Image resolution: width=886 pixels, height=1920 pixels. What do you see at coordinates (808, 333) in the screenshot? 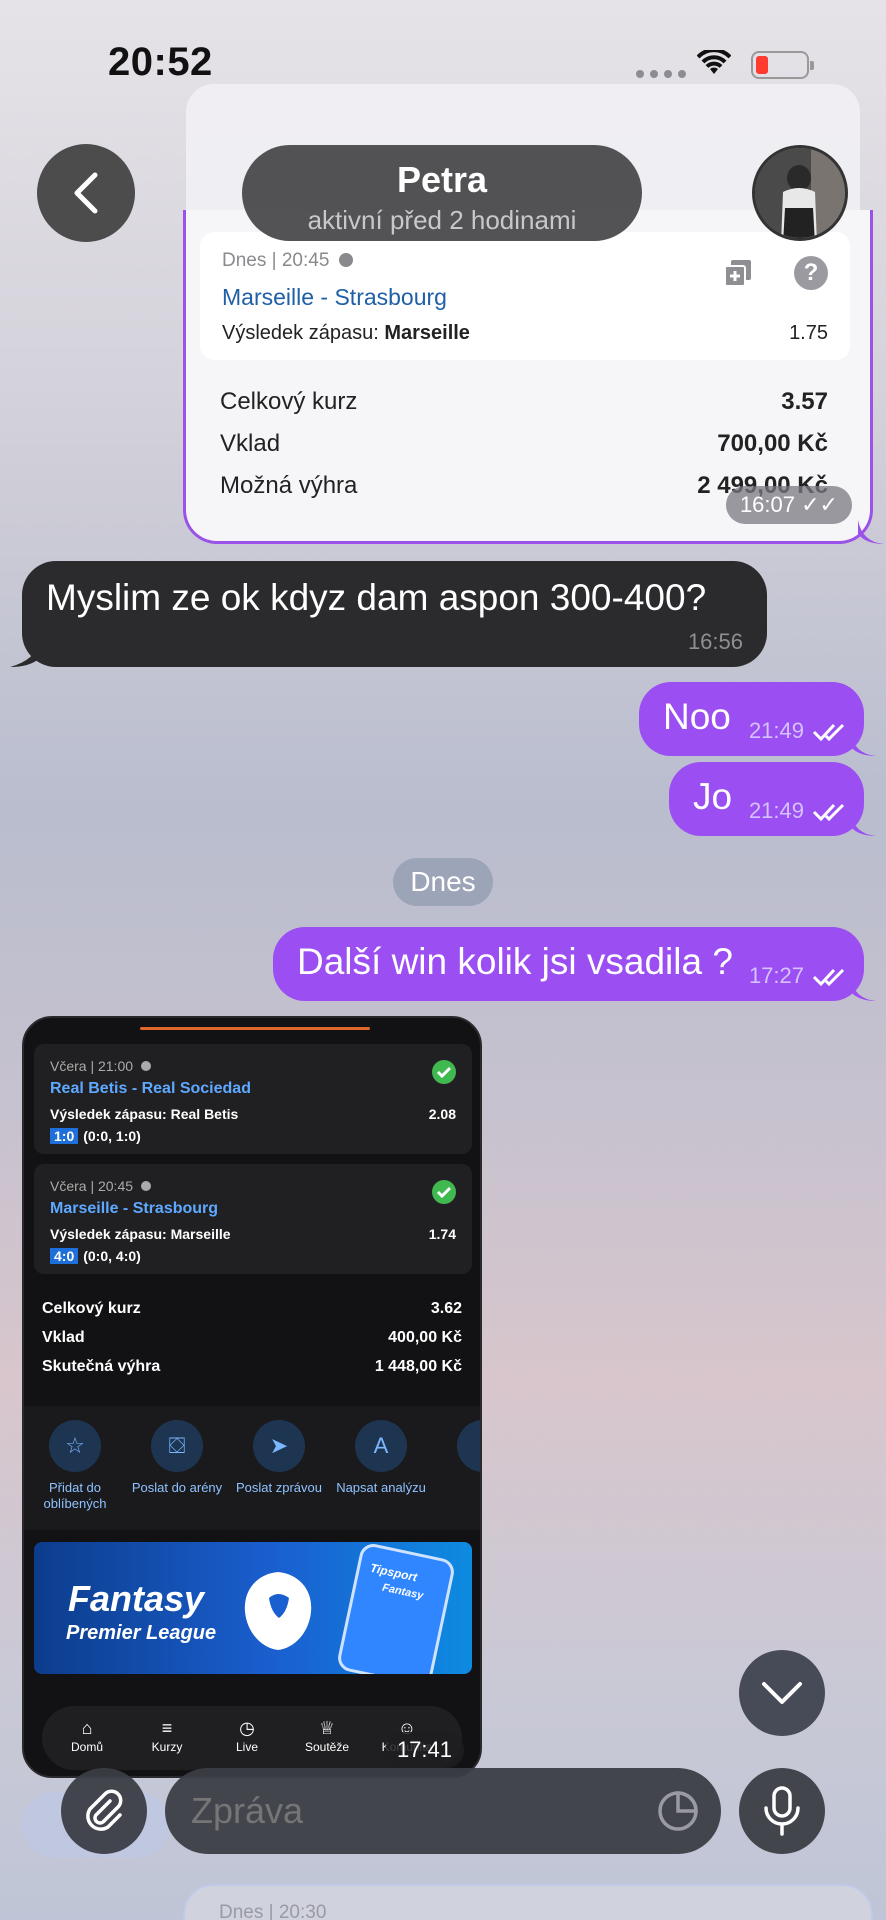
I see `bet-odd: 1.75` at bounding box center [808, 333].